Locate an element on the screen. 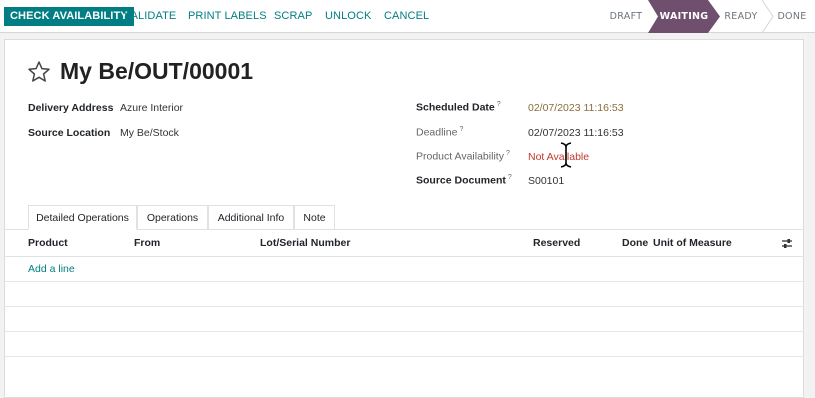 The image size is (815, 398). scheduled-date-label-text: Scheduled Date is located at coordinates (455, 107).